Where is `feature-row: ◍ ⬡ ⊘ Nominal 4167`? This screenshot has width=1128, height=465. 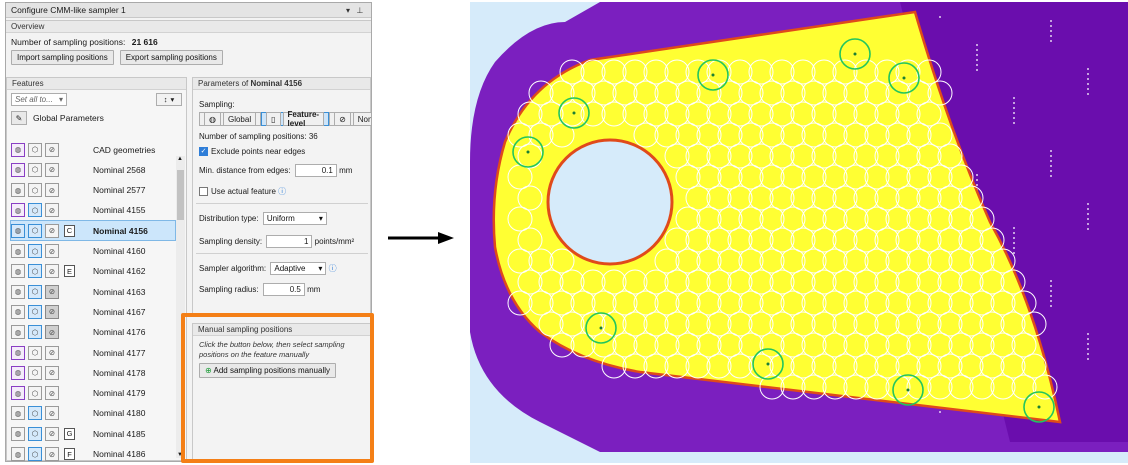 feature-row: ◍ ⬡ ⊘ Nominal 4167 is located at coordinates (93, 311).